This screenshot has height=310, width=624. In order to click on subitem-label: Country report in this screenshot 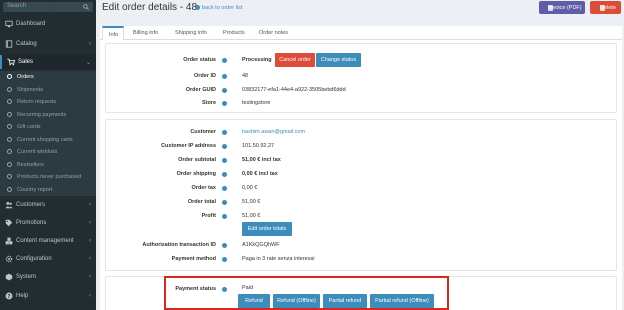, I will do `click(35, 189)`.